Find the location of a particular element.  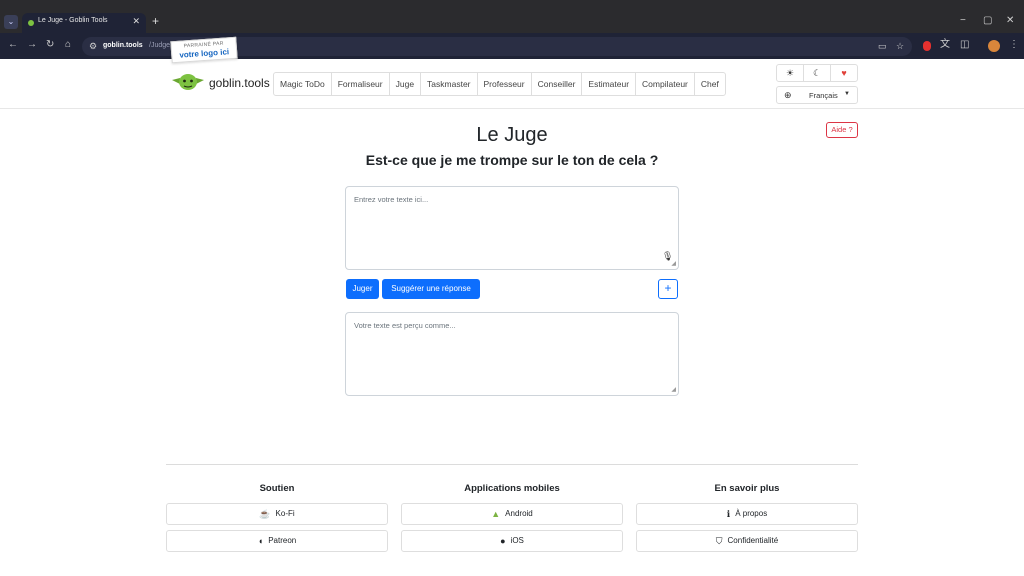

site-info-icon: ⚙ is located at coordinates (93, 46).